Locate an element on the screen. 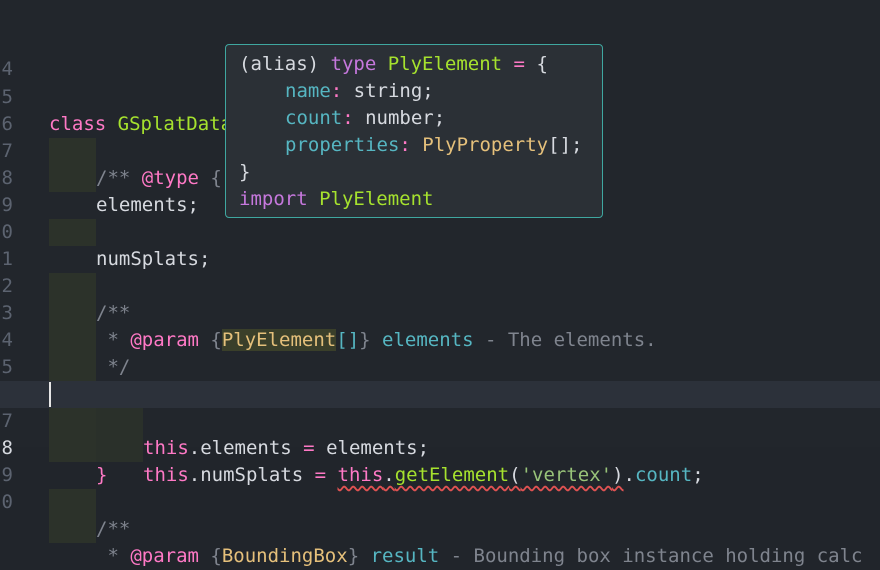 This screenshot has height=570, width=880. line-number: 0 is located at coordinates (7, 502).